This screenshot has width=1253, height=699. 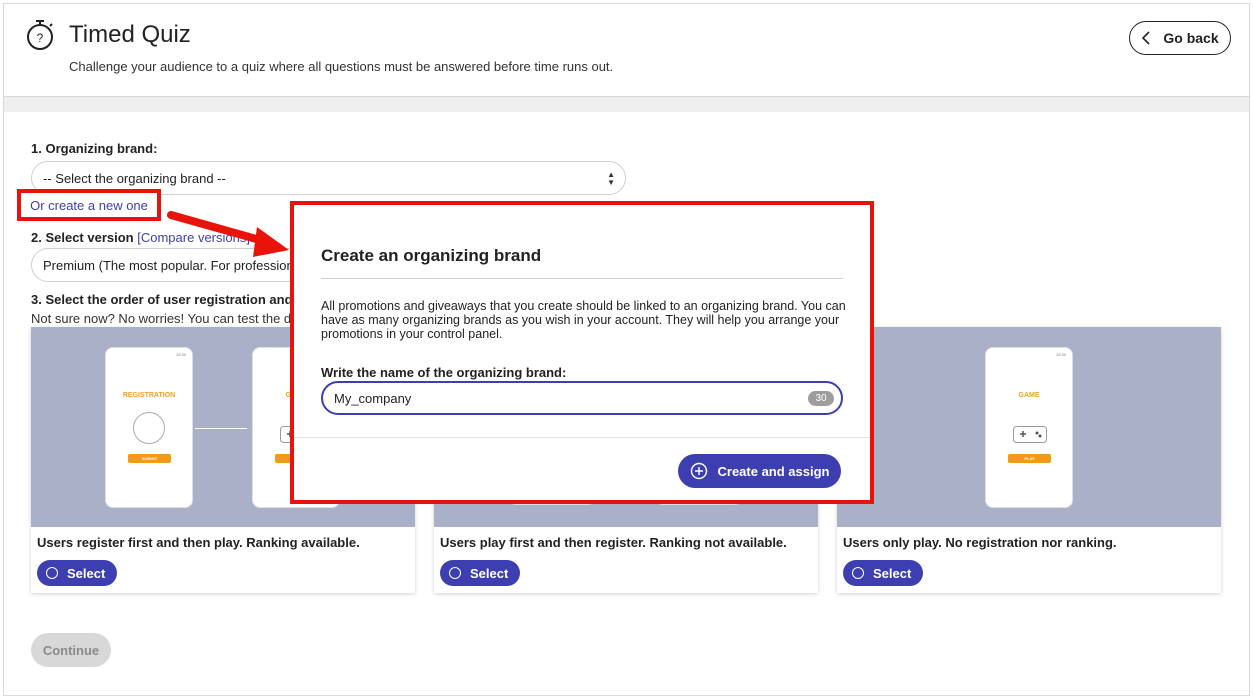 What do you see at coordinates (134, 178) in the screenshot?
I see `brand-select-value: -- Select the organizing brand --` at bounding box center [134, 178].